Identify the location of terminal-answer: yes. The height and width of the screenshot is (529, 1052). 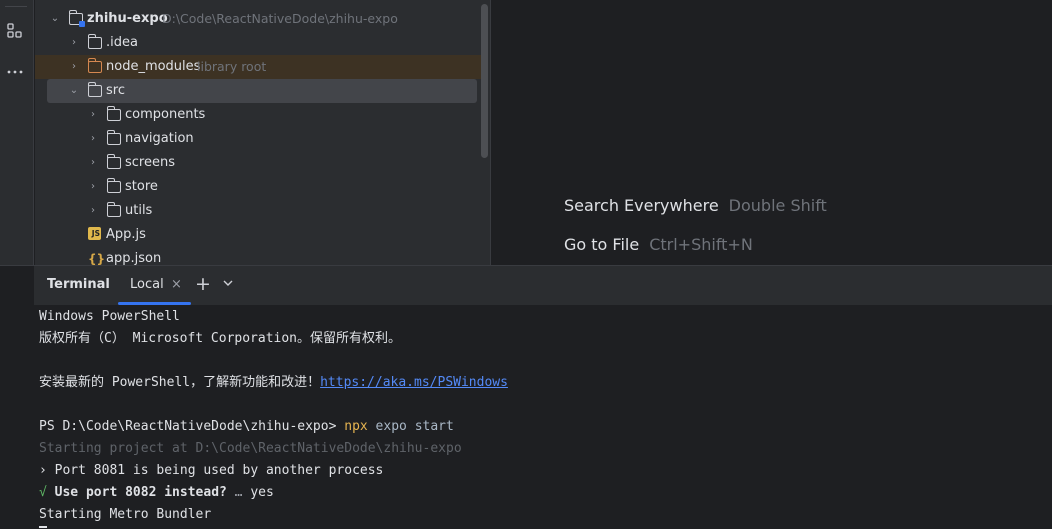
(262, 492).